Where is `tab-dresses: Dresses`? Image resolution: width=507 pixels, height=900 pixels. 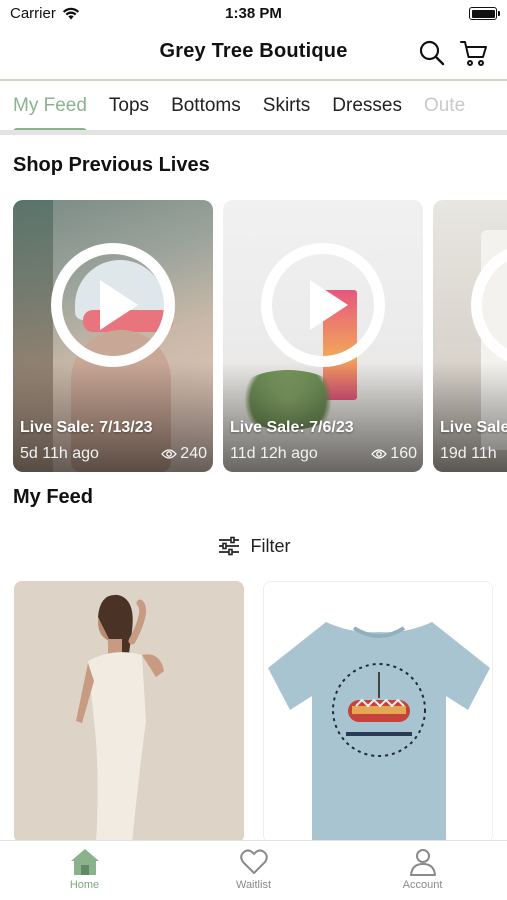 tab-dresses: Dresses is located at coordinates (367, 108).